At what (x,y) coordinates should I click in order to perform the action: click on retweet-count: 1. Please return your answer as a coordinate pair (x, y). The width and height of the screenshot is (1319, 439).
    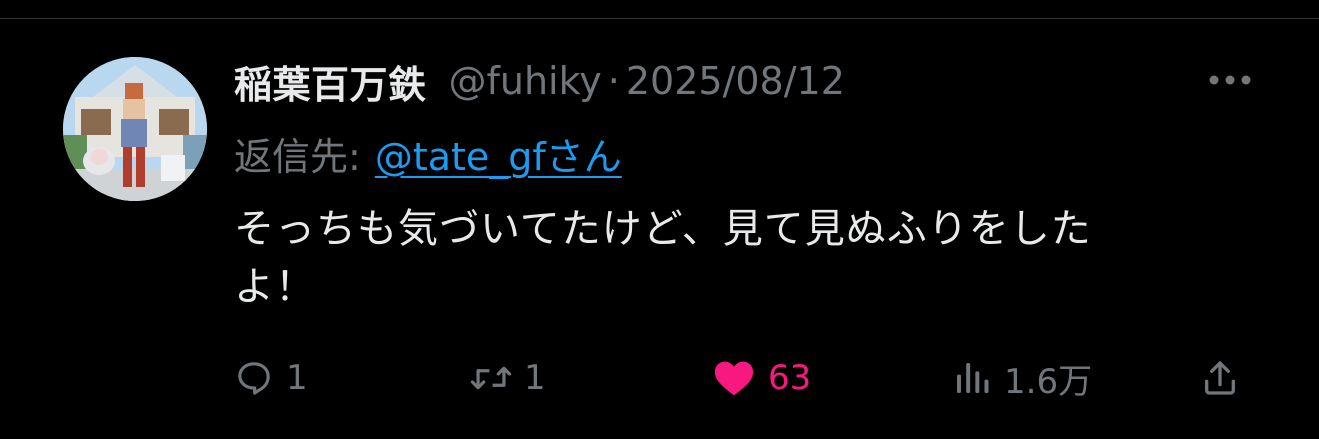
    Looking at the image, I should click on (535, 378).